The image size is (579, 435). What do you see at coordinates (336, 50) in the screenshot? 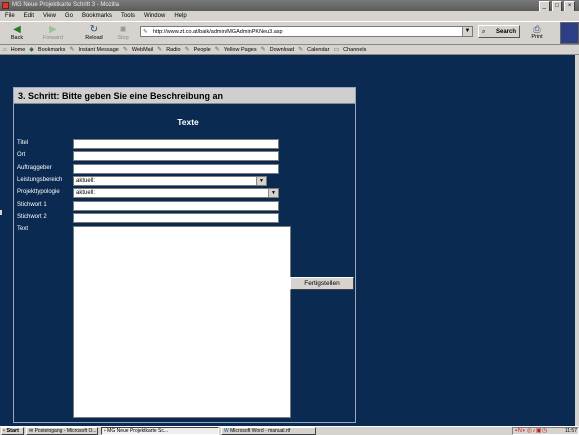
I see `channels-icon: ▭` at bounding box center [336, 50].